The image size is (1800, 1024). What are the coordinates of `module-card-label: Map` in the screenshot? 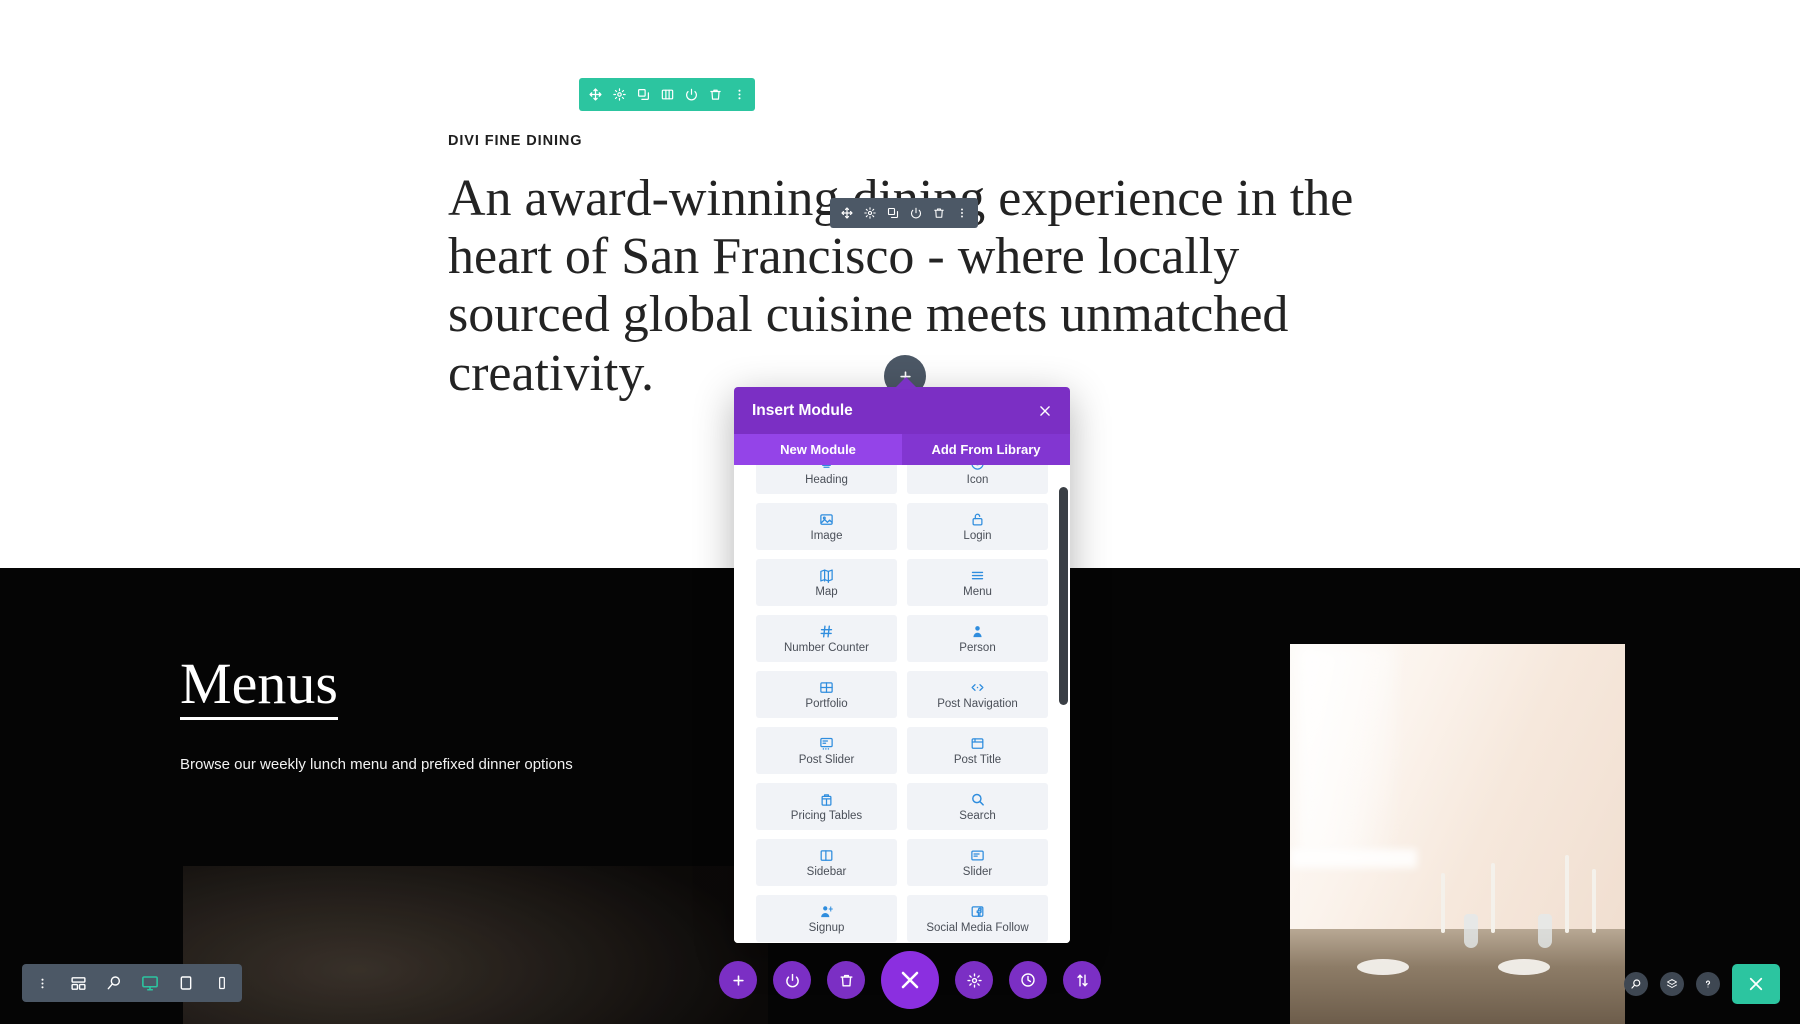 It's located at (826, 591).